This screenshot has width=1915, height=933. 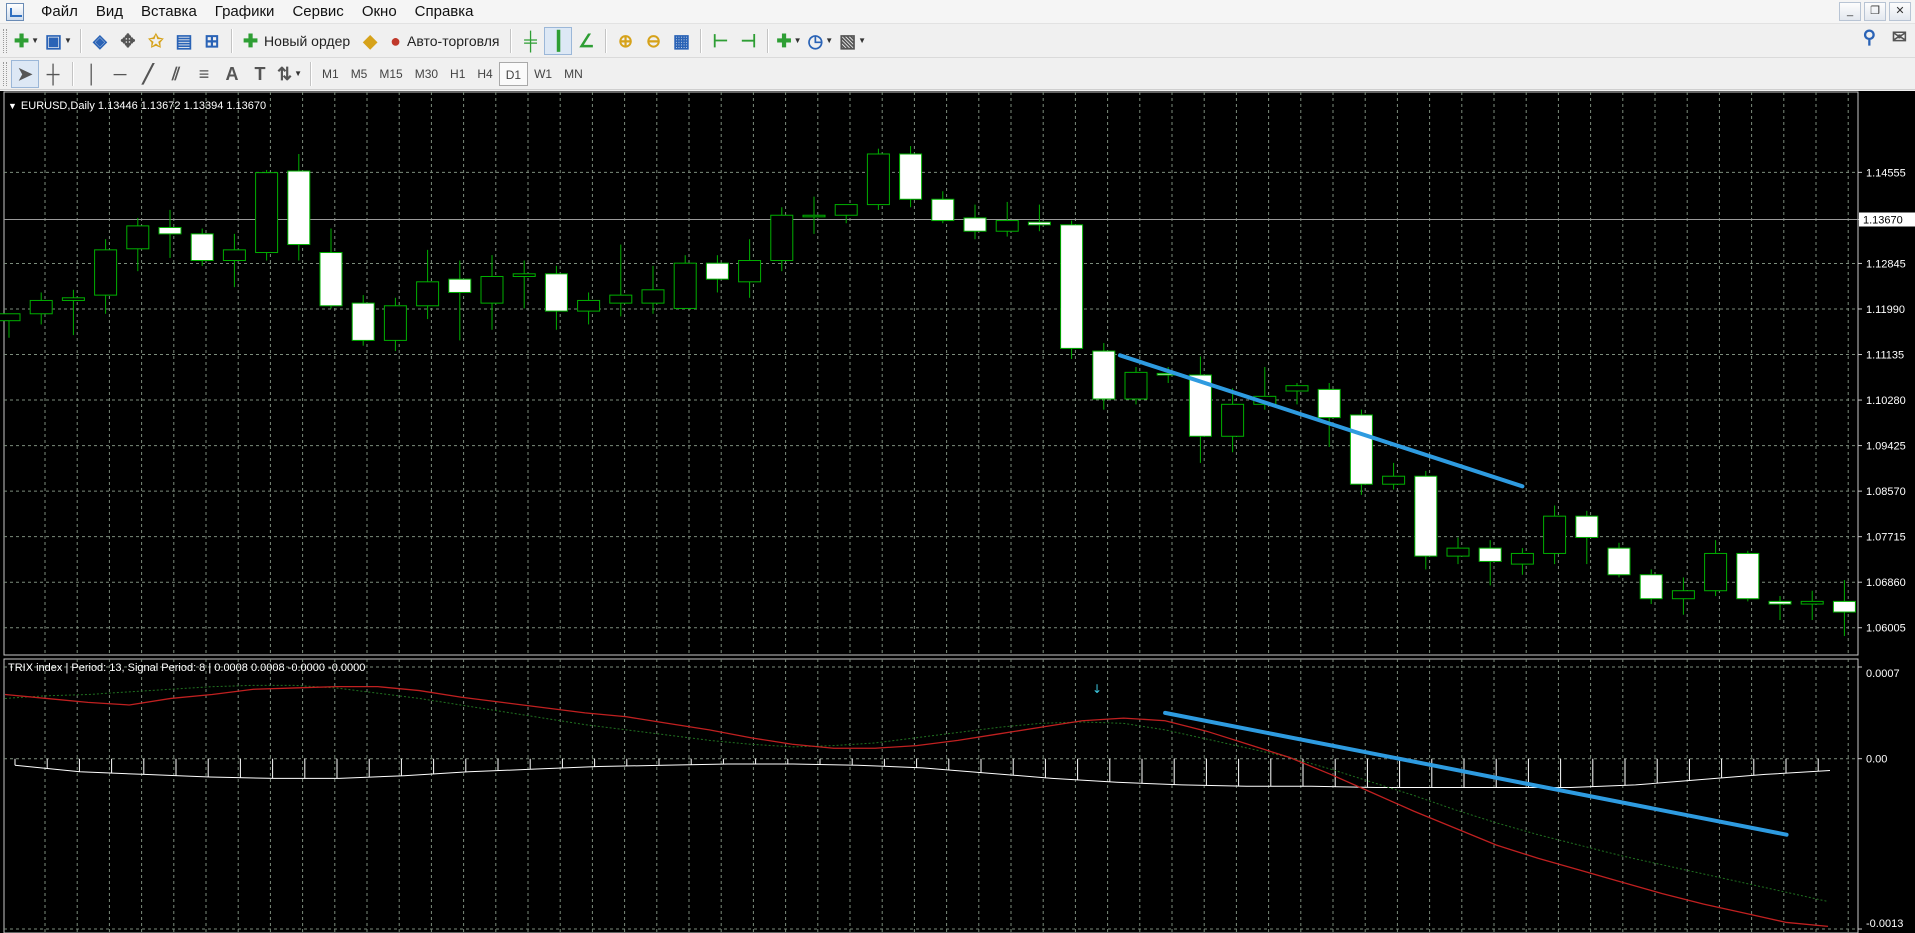 I want to click on candlesticks-icon: ┃, so click(x=558, y=40).